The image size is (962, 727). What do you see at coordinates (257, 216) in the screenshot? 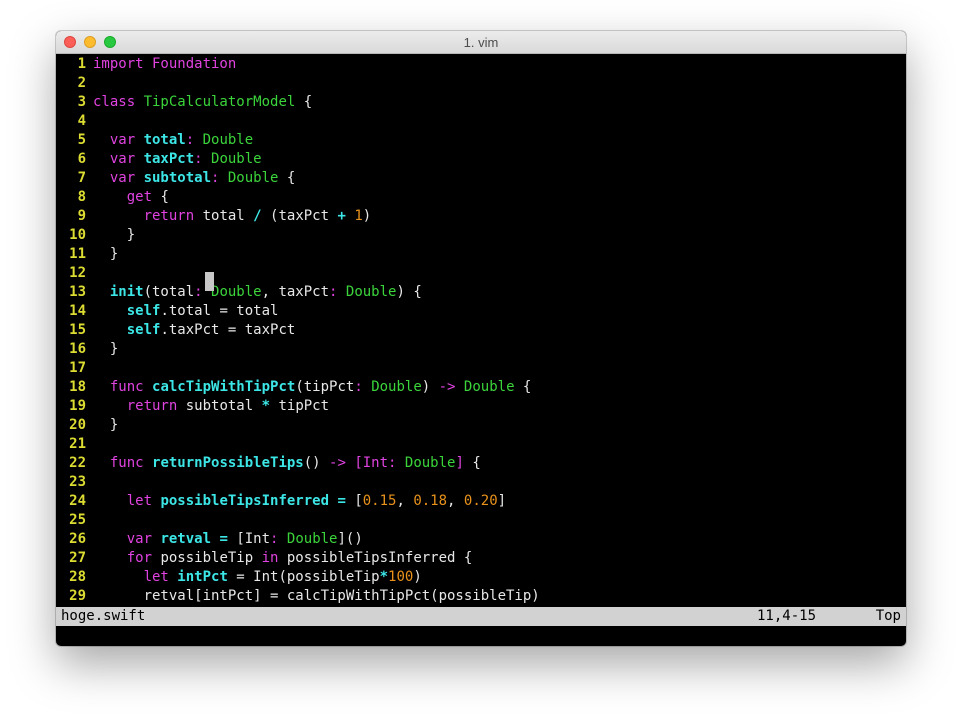
I see `code-token: /` at bounding box center [257, 216].